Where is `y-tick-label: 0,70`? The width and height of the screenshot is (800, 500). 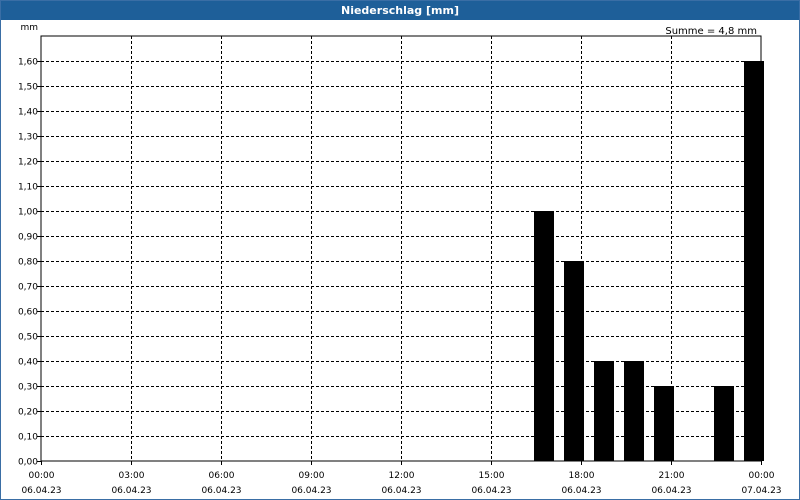
y-tick-label: 0,70 is located at coordinates (28, 288).